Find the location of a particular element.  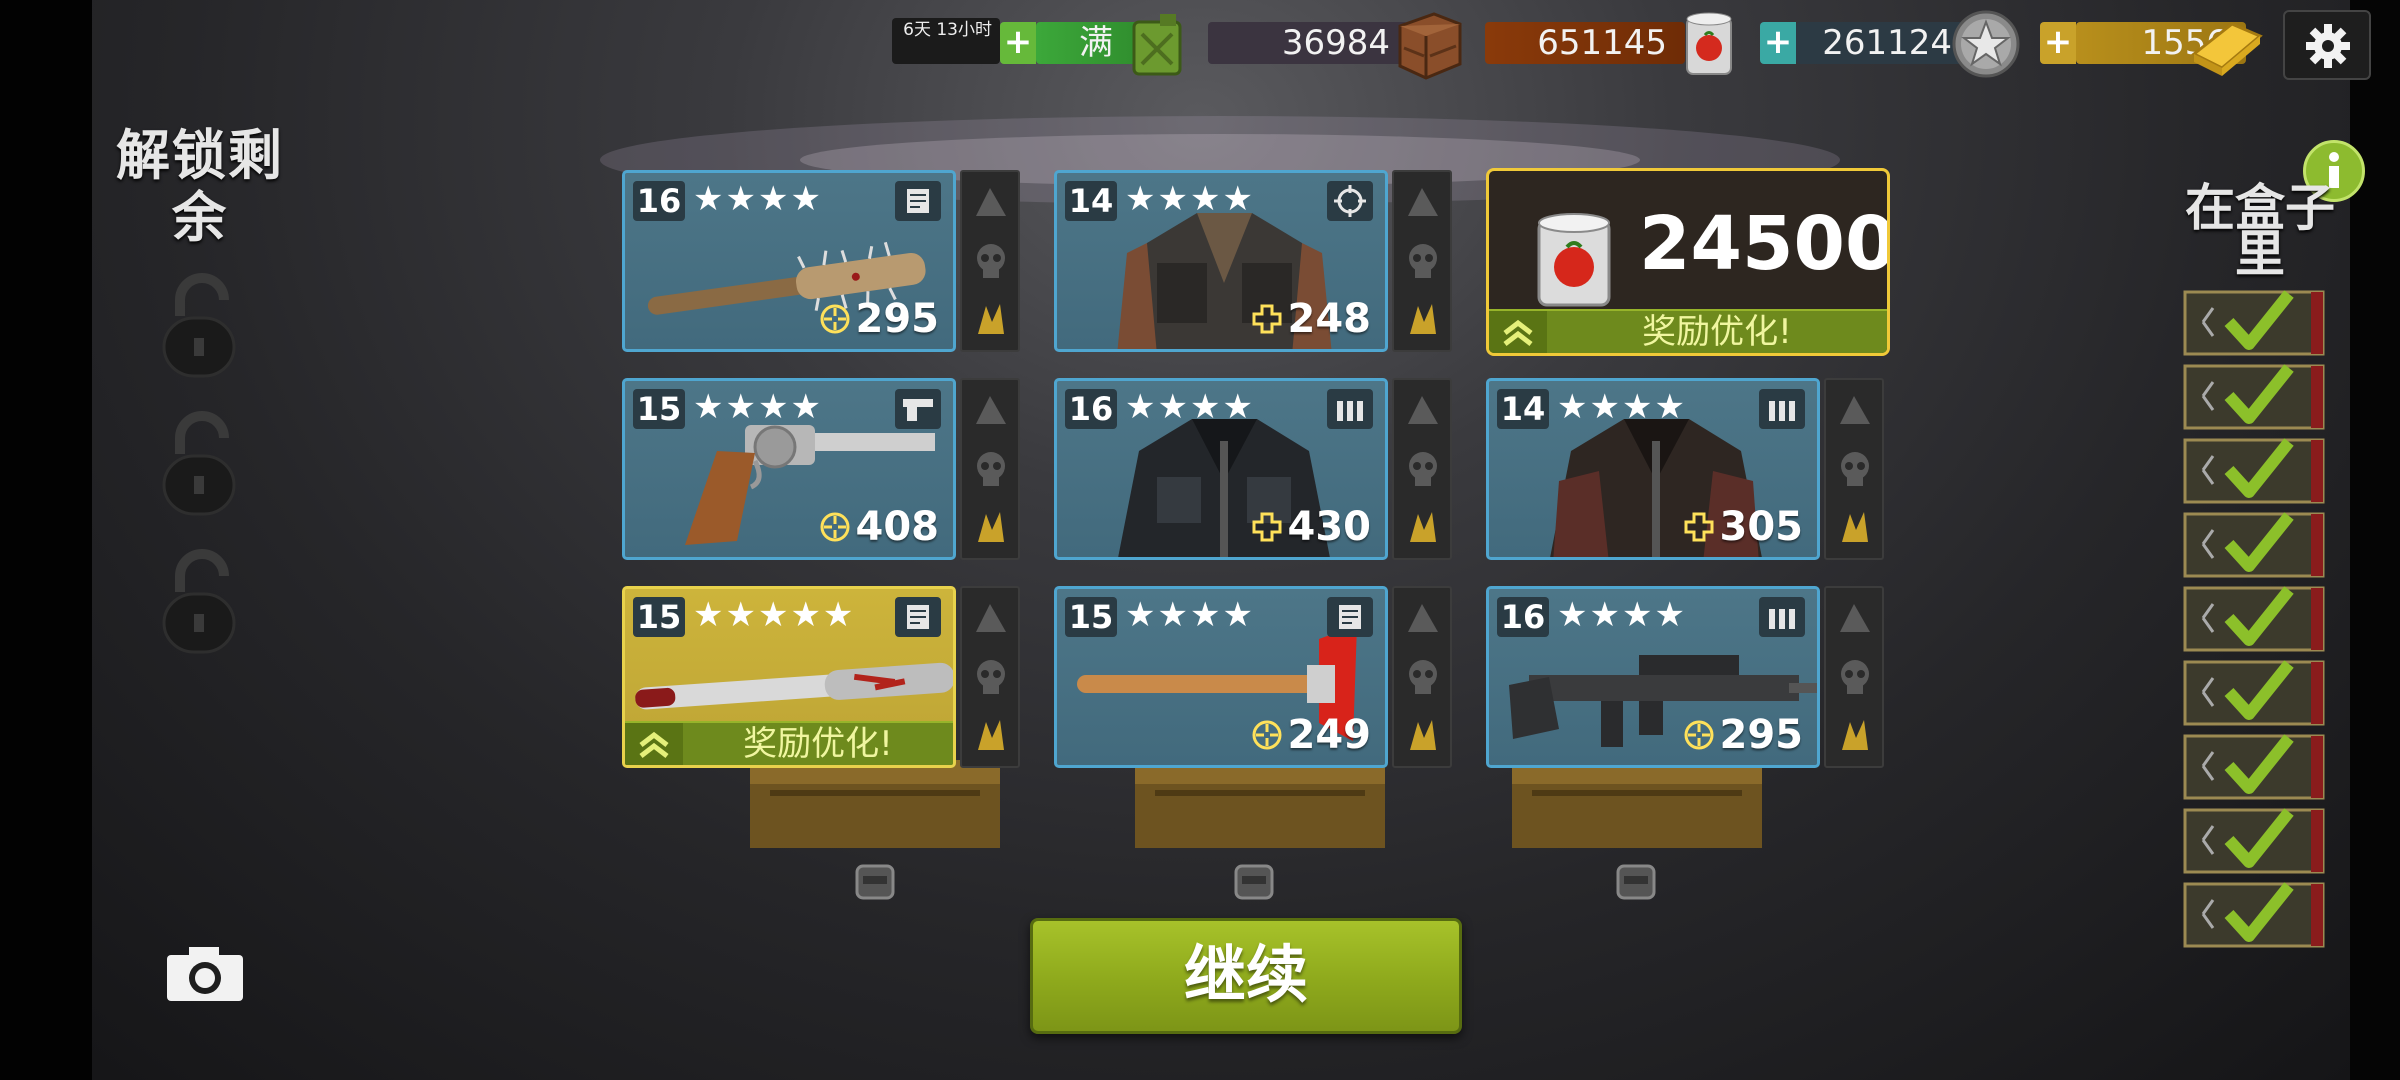

gold-resource: + 1556 is located at coordinates (2151, 45).